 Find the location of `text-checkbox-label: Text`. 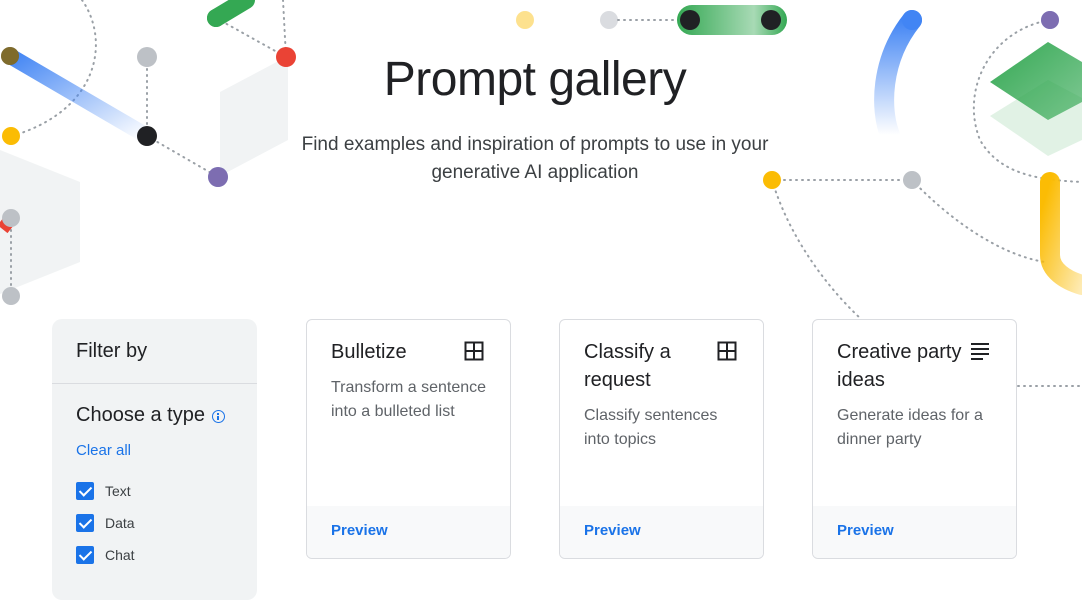

text-checkbox-label: Text is located at coordinates (118, 491).